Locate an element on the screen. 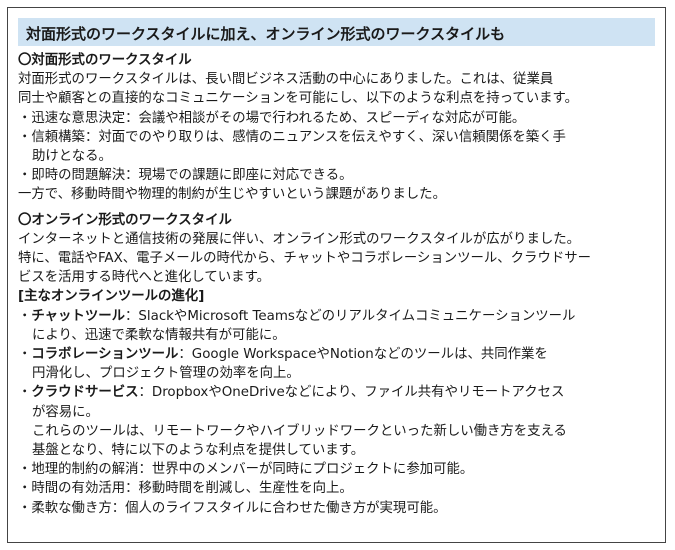 This screenshot has height=550, width=675. tool-name: クラウドサービス is located at coordinates (85, 393).